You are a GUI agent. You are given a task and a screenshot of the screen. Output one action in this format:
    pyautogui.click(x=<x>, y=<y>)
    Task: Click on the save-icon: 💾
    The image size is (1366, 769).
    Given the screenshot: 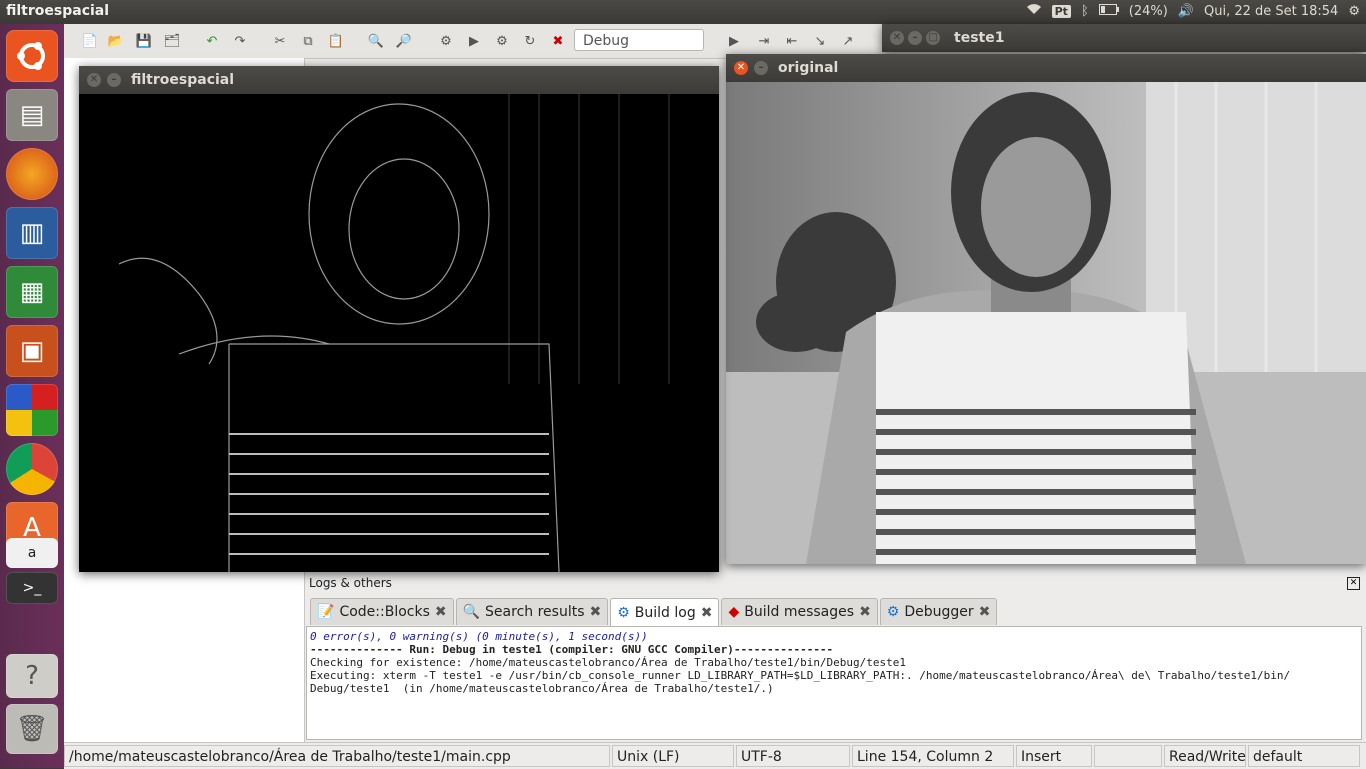 What is the action you would take?
    pyautogui.click(x=144, y=41)
    